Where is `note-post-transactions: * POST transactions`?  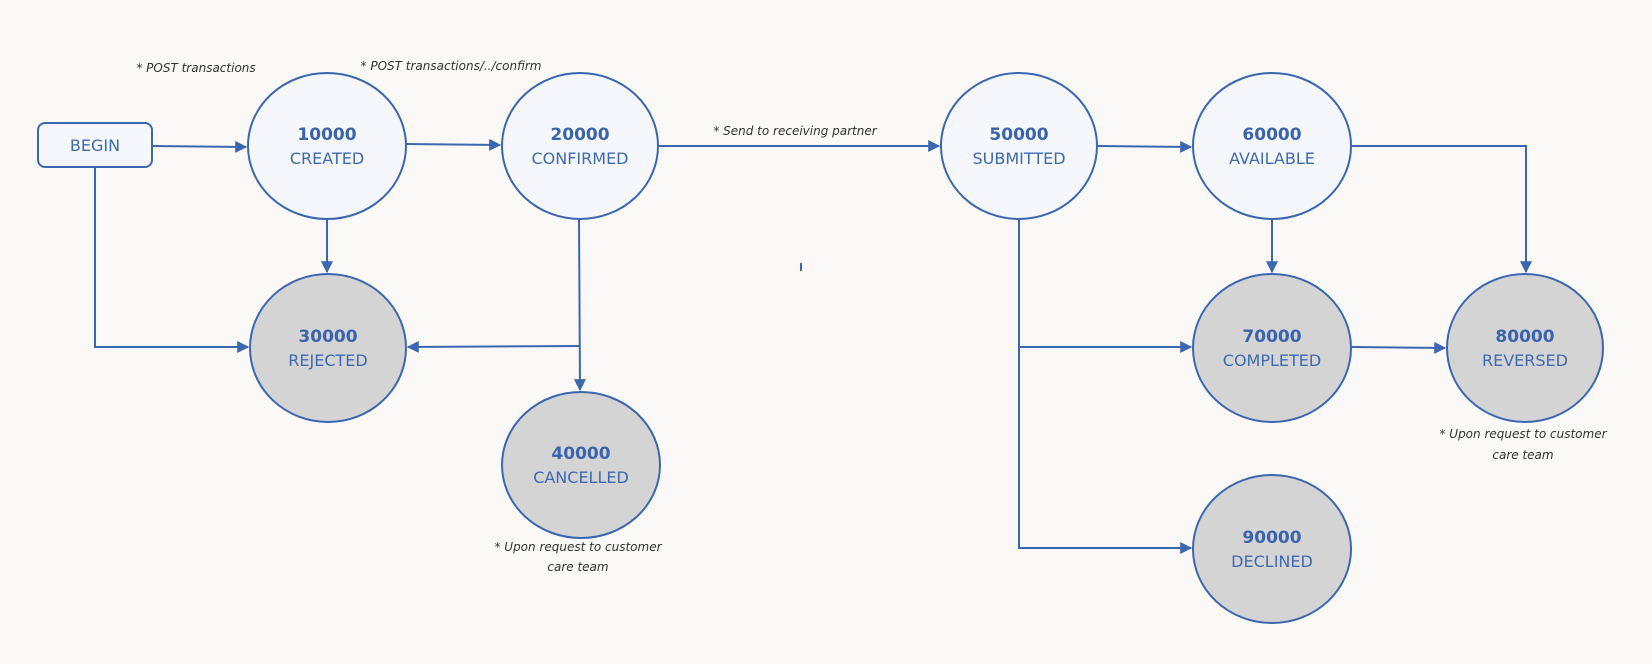 note-post-transactions: * POST transactions is located at coordinates (195, 68).